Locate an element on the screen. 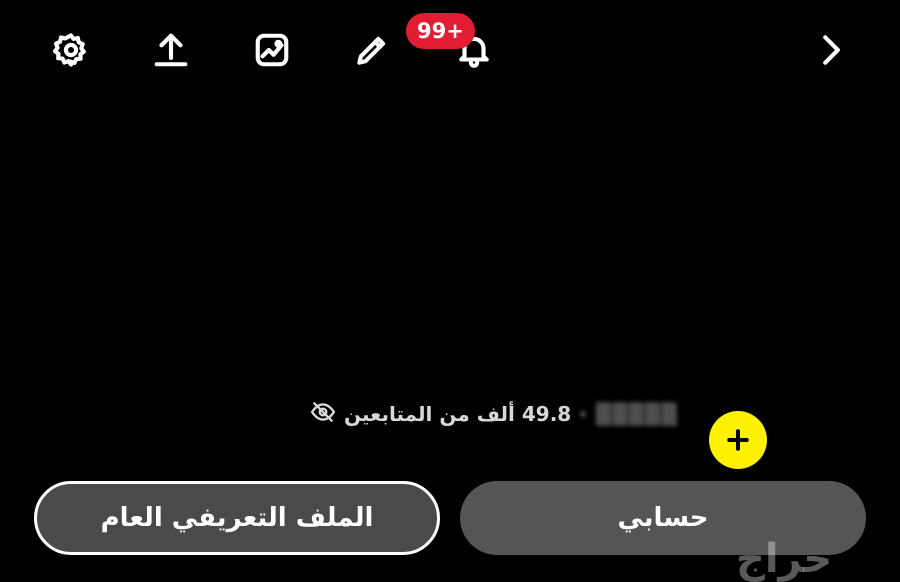 The height and width of the screenshot is (582, 900). settings-button is located at coordinates (71, 50).